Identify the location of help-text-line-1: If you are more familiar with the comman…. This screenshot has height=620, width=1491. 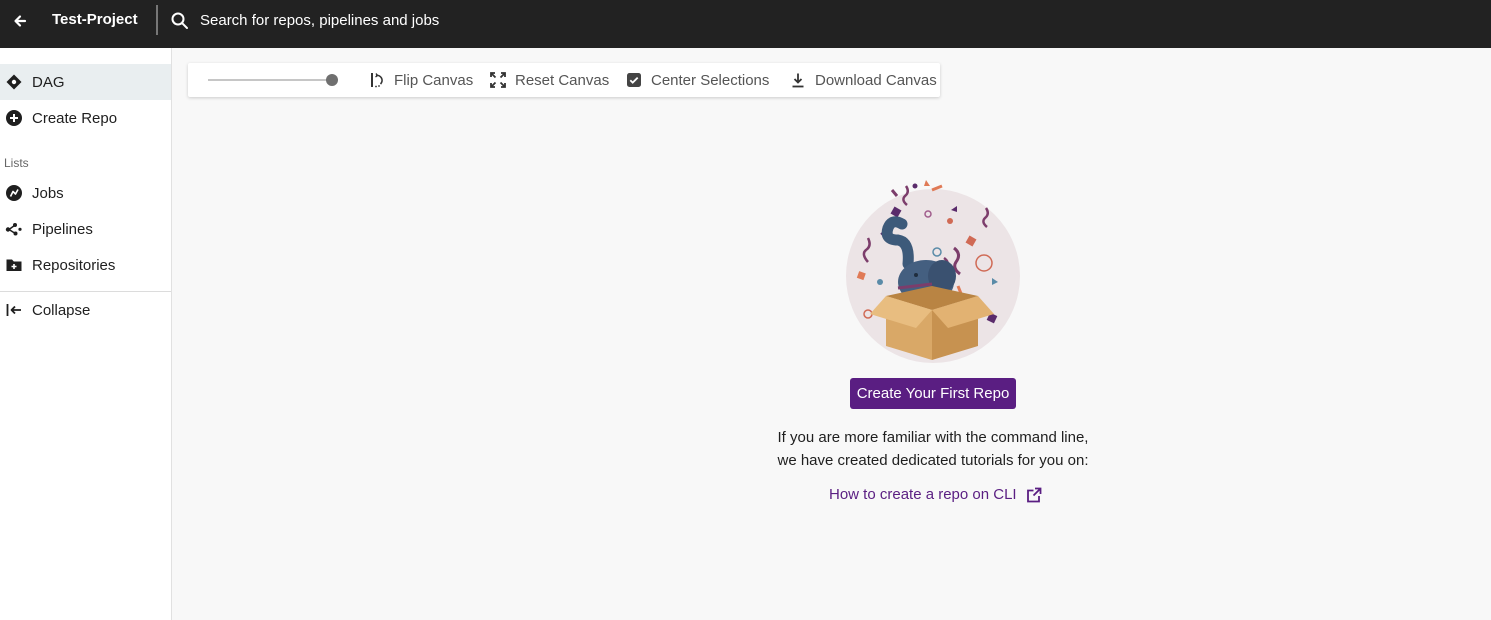
(933, 437).